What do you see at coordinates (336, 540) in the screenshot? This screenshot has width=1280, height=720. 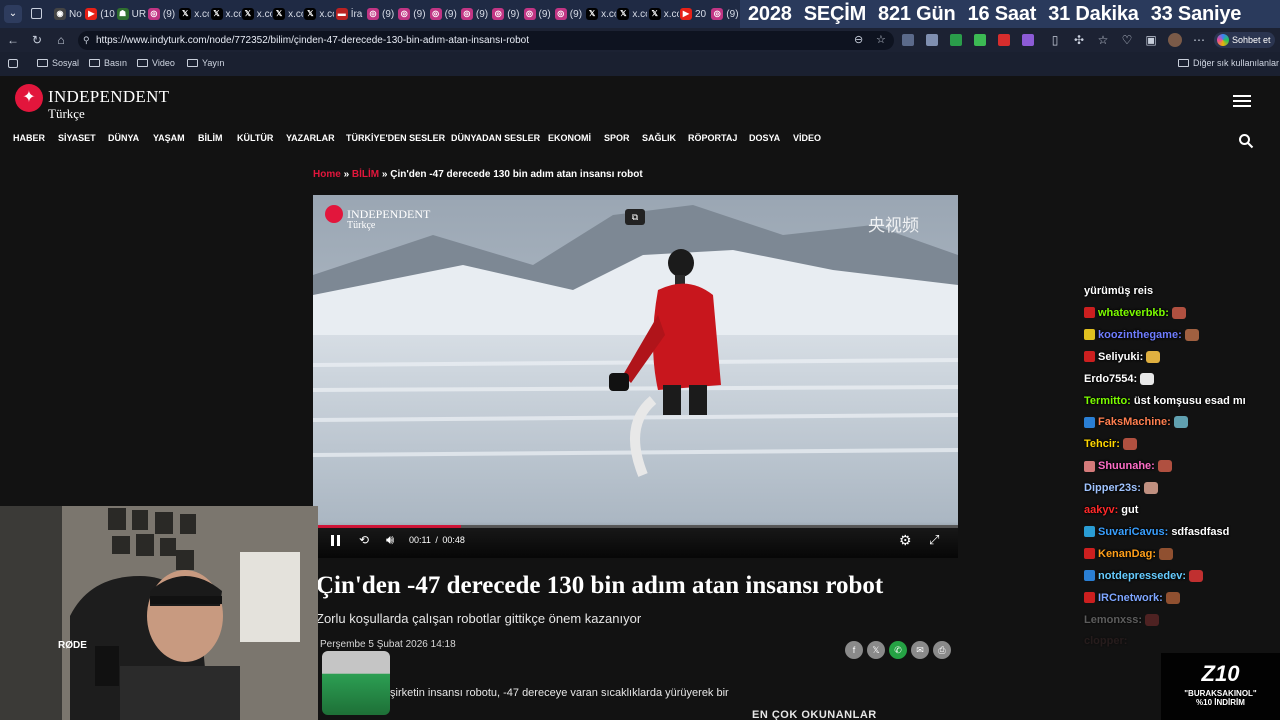 I see `pause-icon` at bounding box center [336, 540].